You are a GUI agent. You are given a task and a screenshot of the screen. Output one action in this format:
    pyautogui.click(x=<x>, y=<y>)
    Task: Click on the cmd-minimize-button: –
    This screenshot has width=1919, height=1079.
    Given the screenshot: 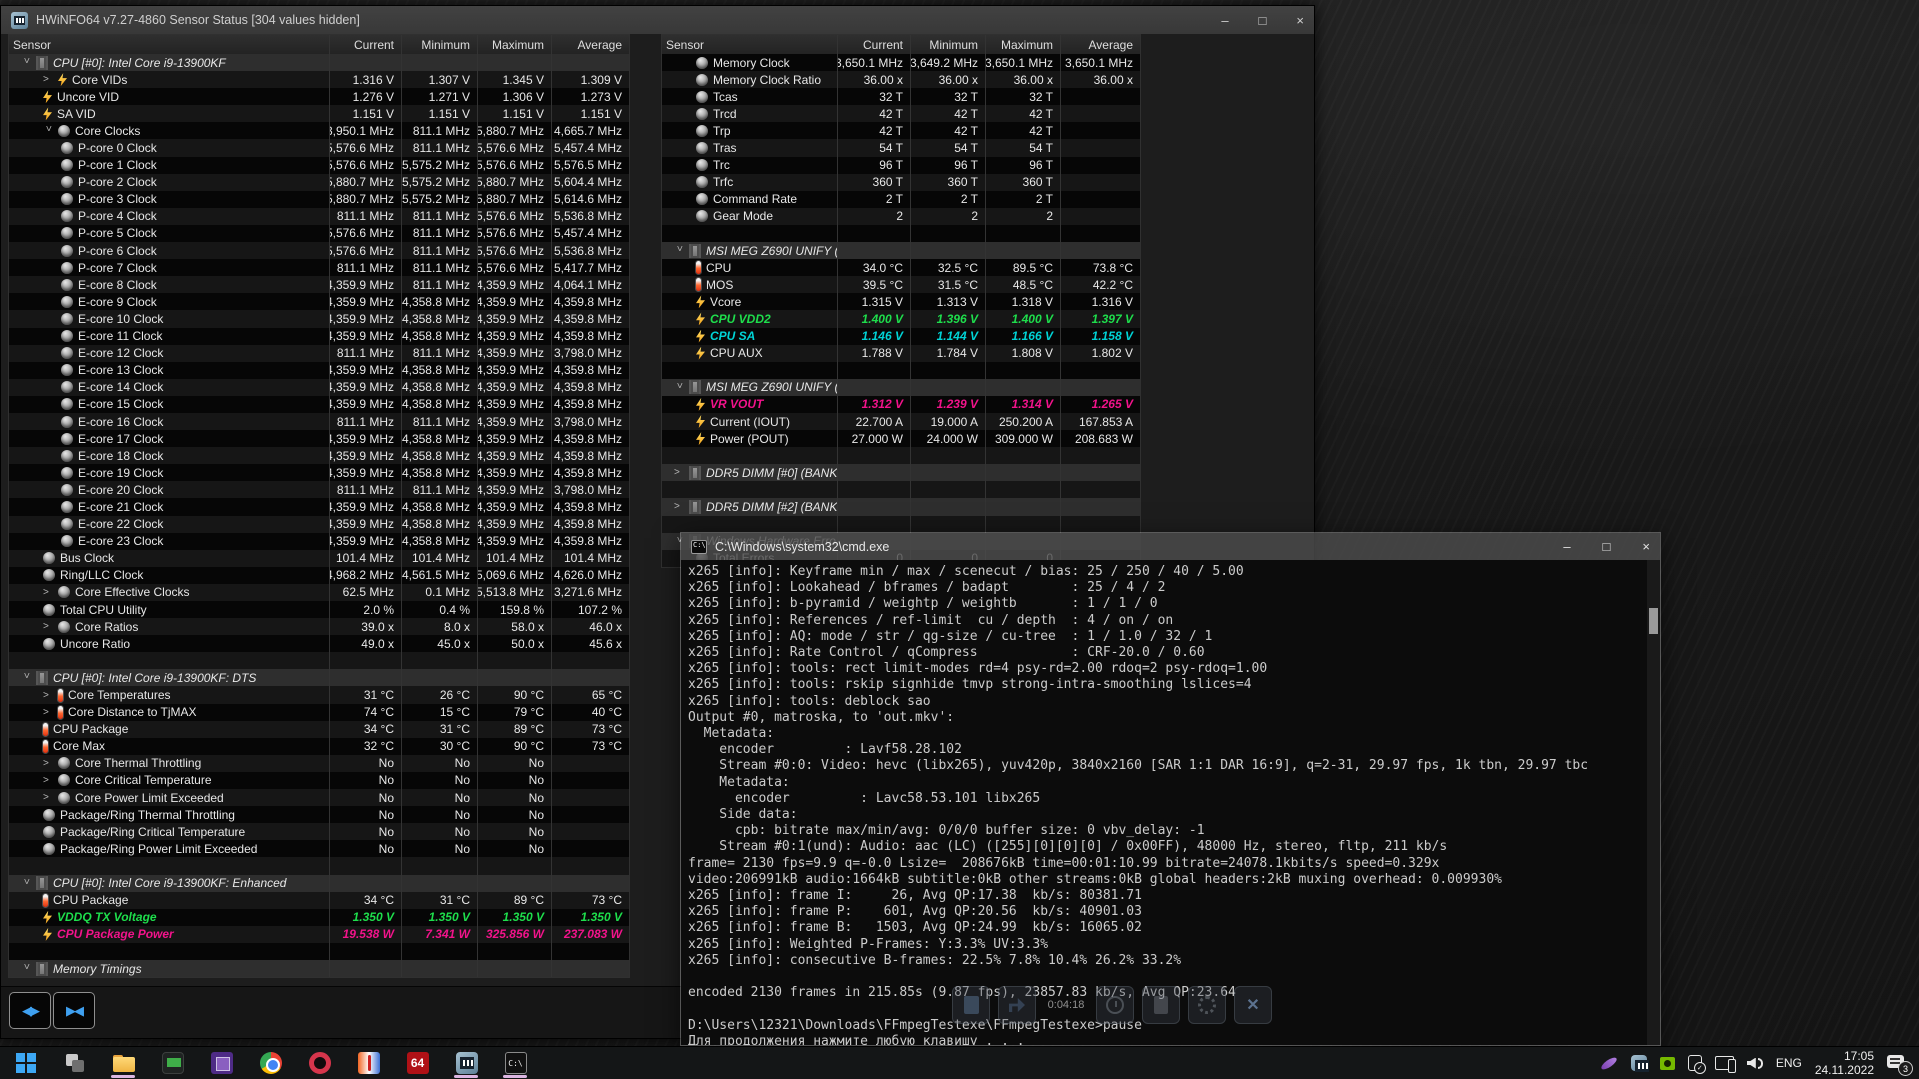 What is the action you would take?
    pyautogui.click(x=1566, y=546)
    